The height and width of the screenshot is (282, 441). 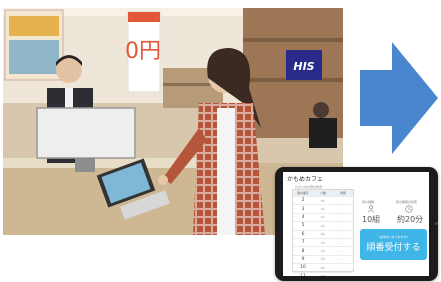 What do you see at coordinates (399, 100) in the screenshot?
I see `right-arrow-icon` at bounding box center [399, 100].